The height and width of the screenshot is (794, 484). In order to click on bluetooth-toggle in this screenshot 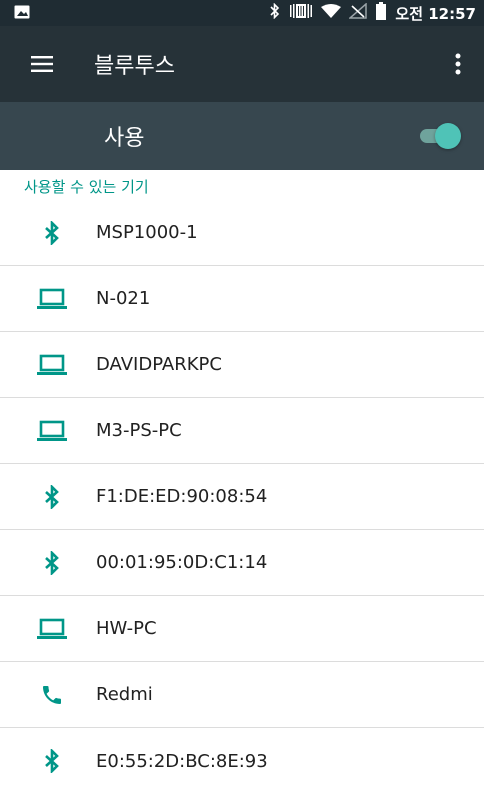, I will do `click(439, 136)`.